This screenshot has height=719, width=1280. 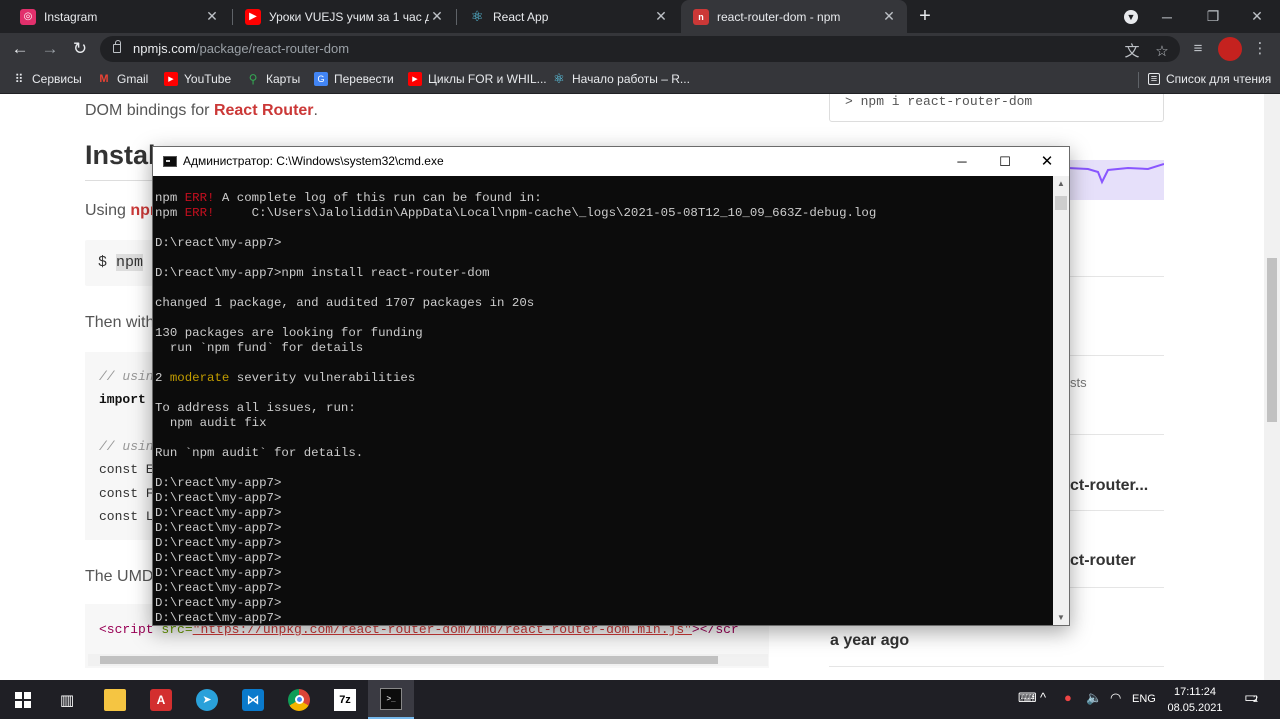 I want to click on react-router-link: React Router, so click(x=264, y=110).